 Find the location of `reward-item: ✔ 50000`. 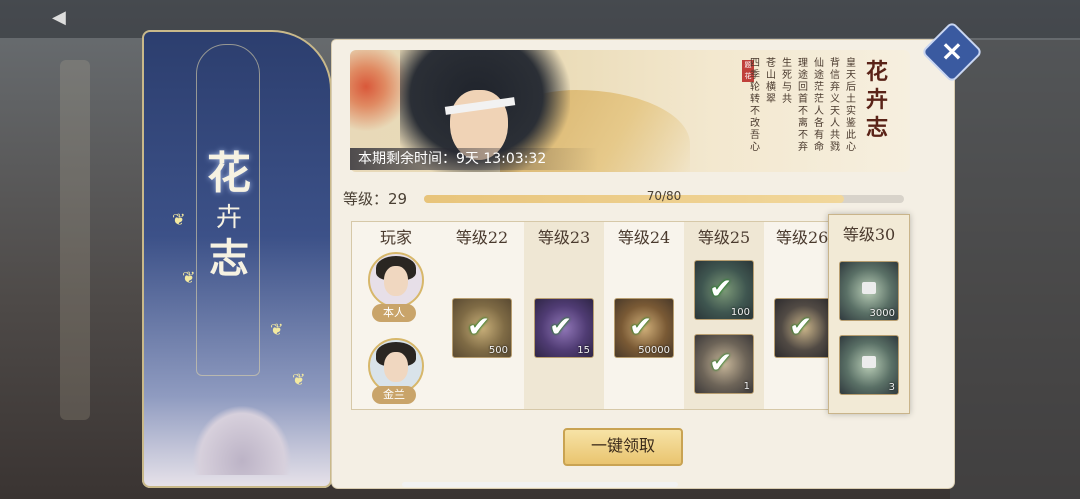

reward-item: ✔ 50000 is located at coordinates (644, 328).